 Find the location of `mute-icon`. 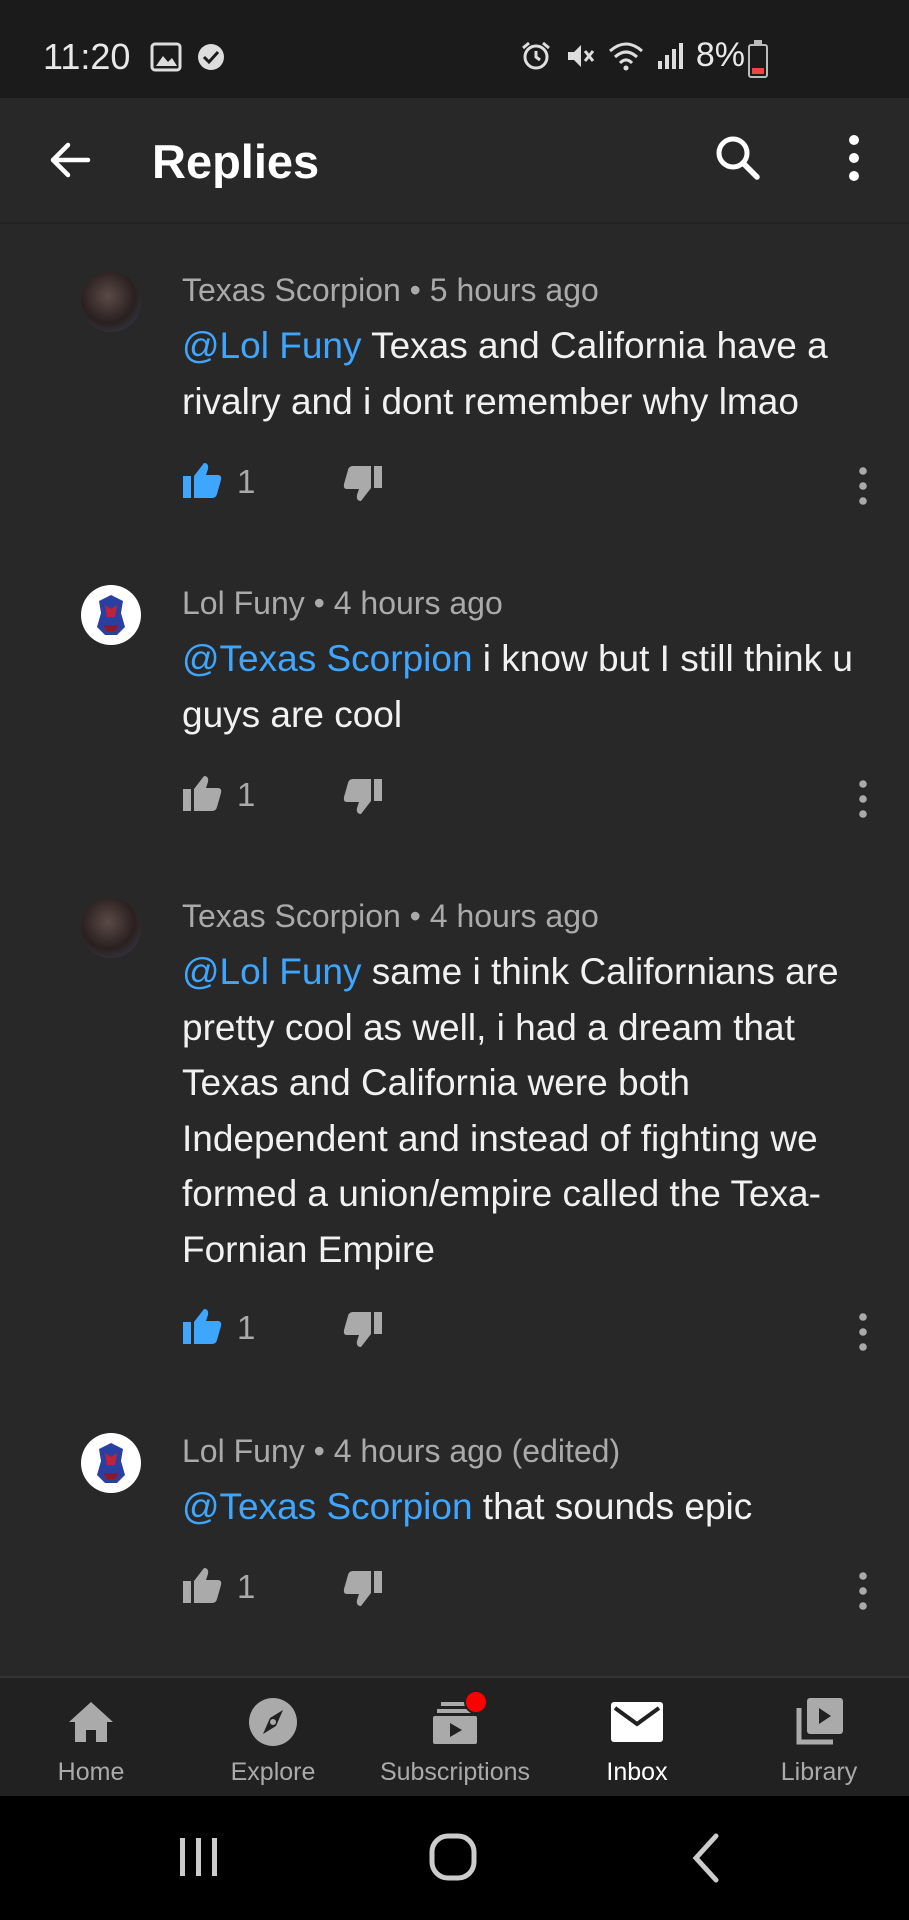

mute-icon is located at coordinates (581, 55).